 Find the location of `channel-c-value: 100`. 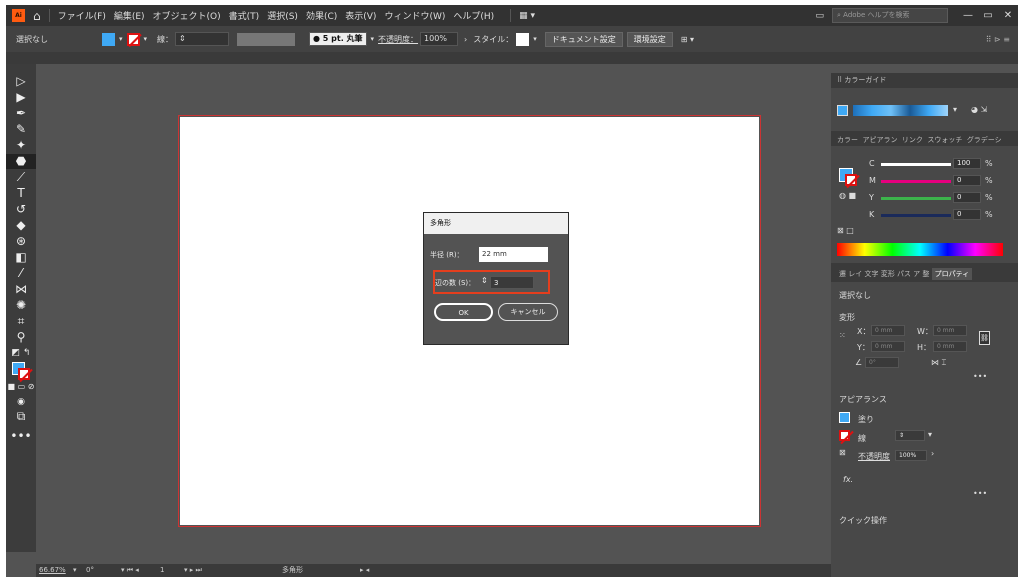

channel-c-value: 100 is located at coordinates (967, 163).